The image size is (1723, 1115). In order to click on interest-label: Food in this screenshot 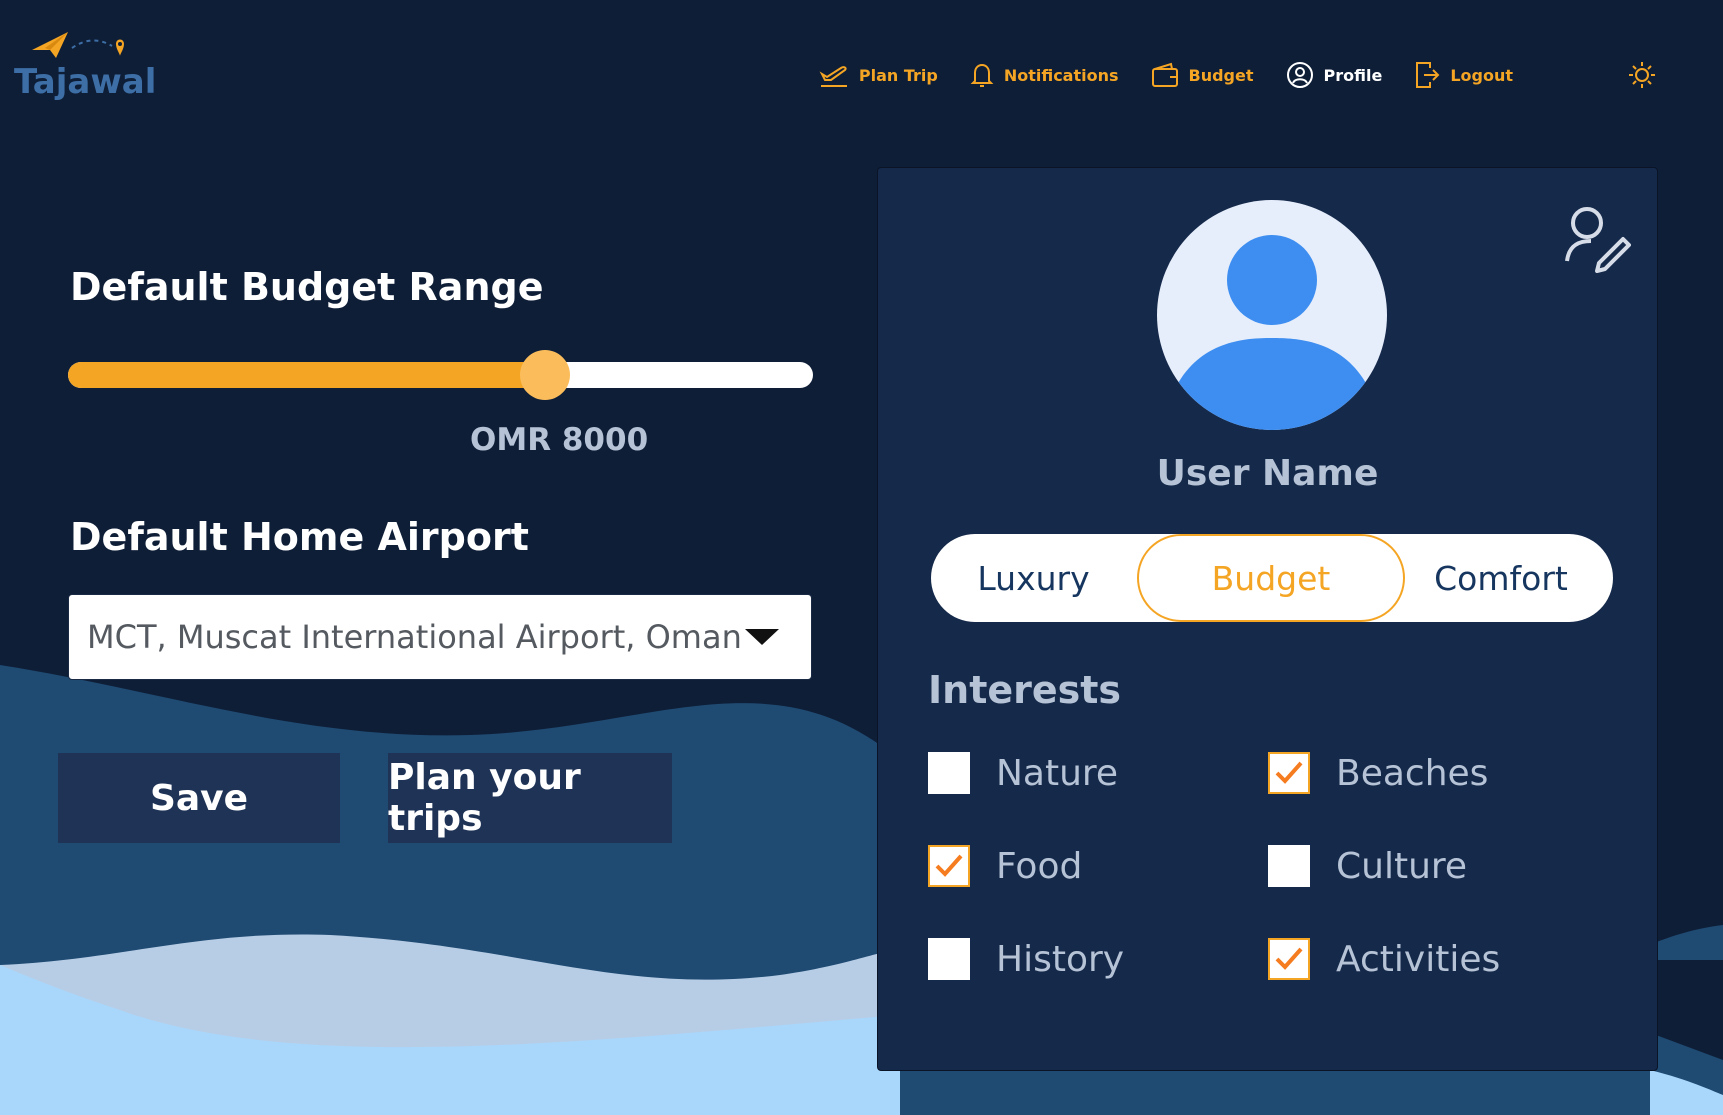, I will do `click(1039, 866)`.